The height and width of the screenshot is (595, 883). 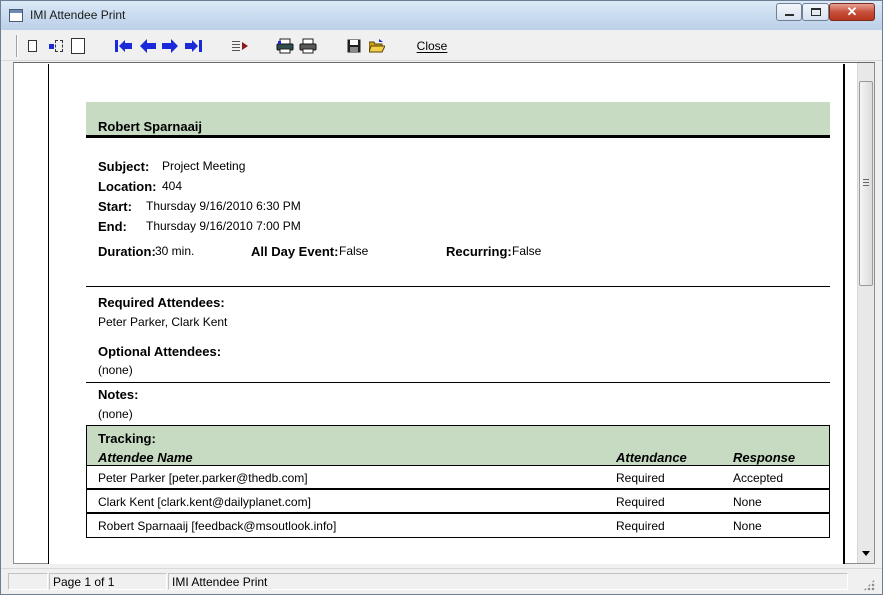 I want to click on toolbar-grip-icon, so click(x=17, y=46).